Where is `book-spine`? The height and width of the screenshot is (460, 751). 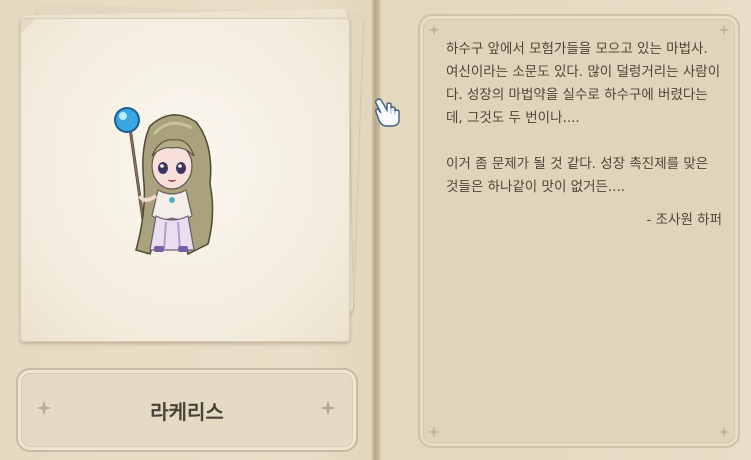
book-spine is located at coordinates (376, 230).